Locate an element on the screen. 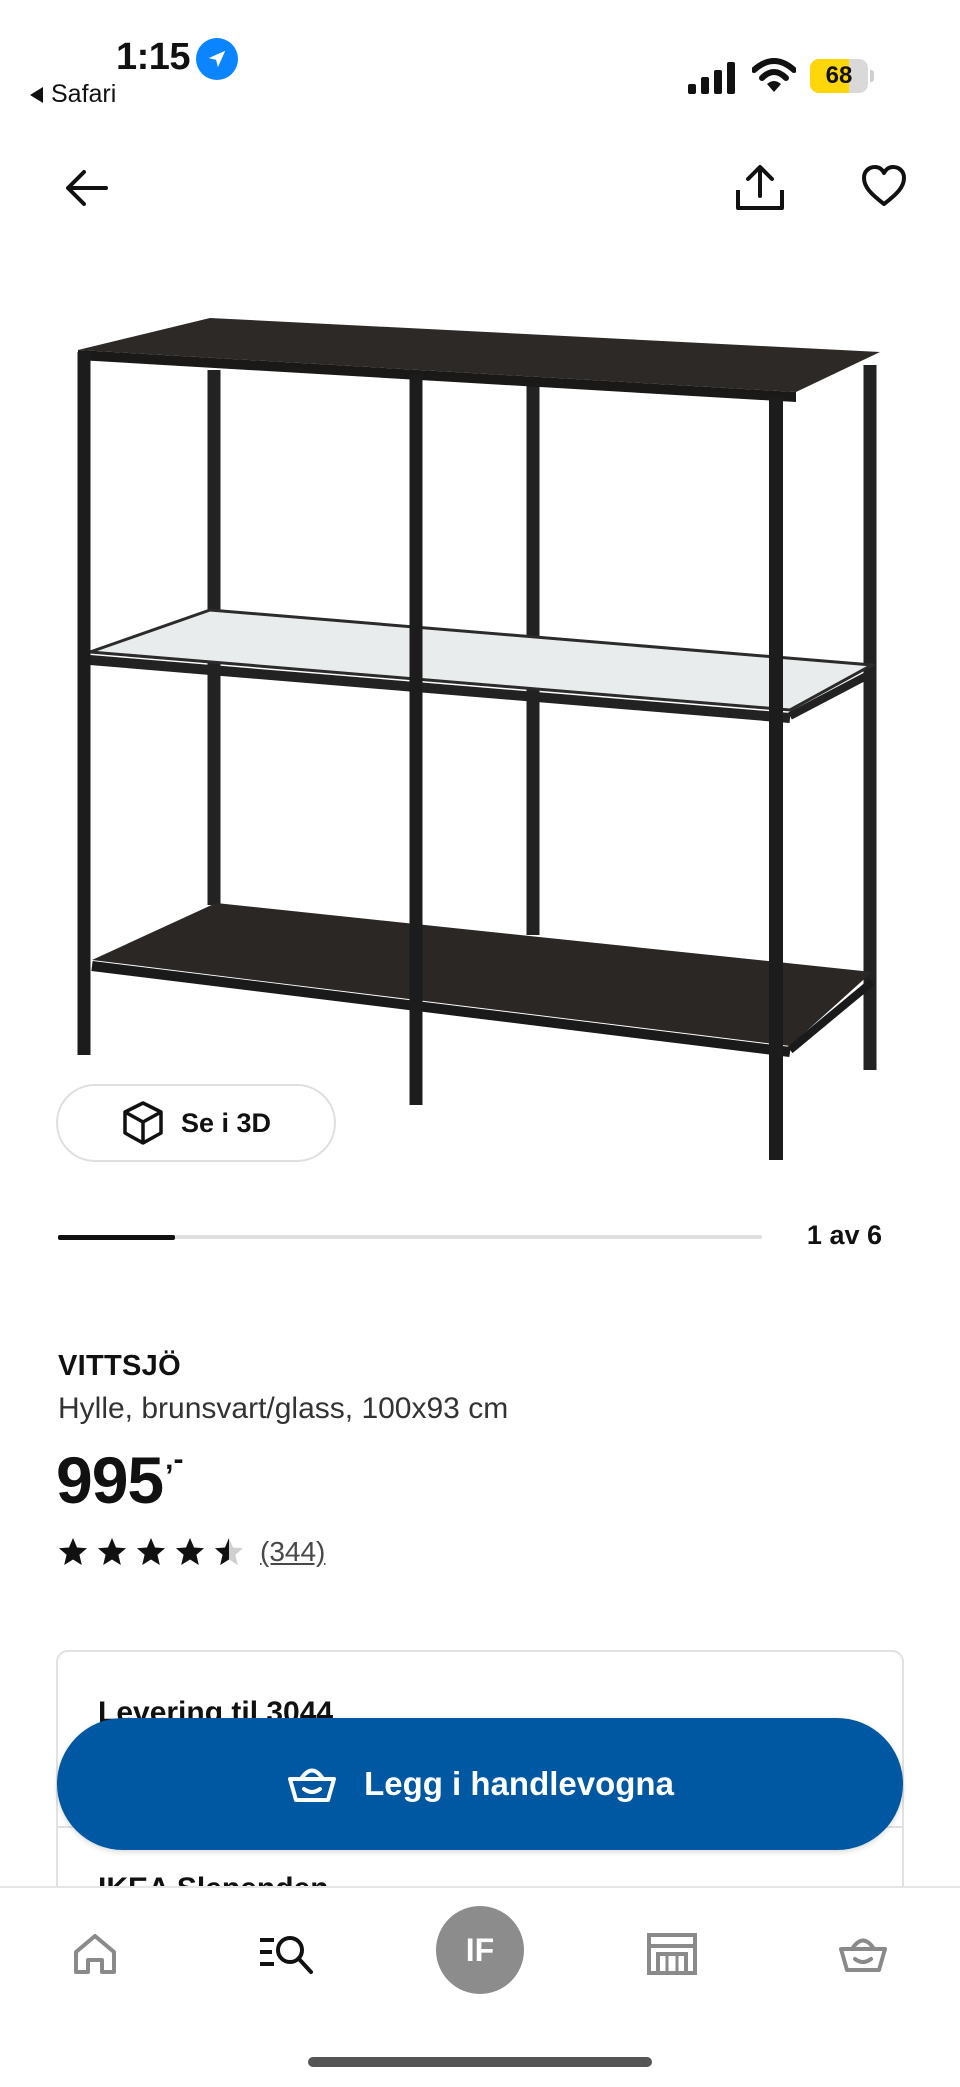  nav-cart is located at coordinates (863, 1954).